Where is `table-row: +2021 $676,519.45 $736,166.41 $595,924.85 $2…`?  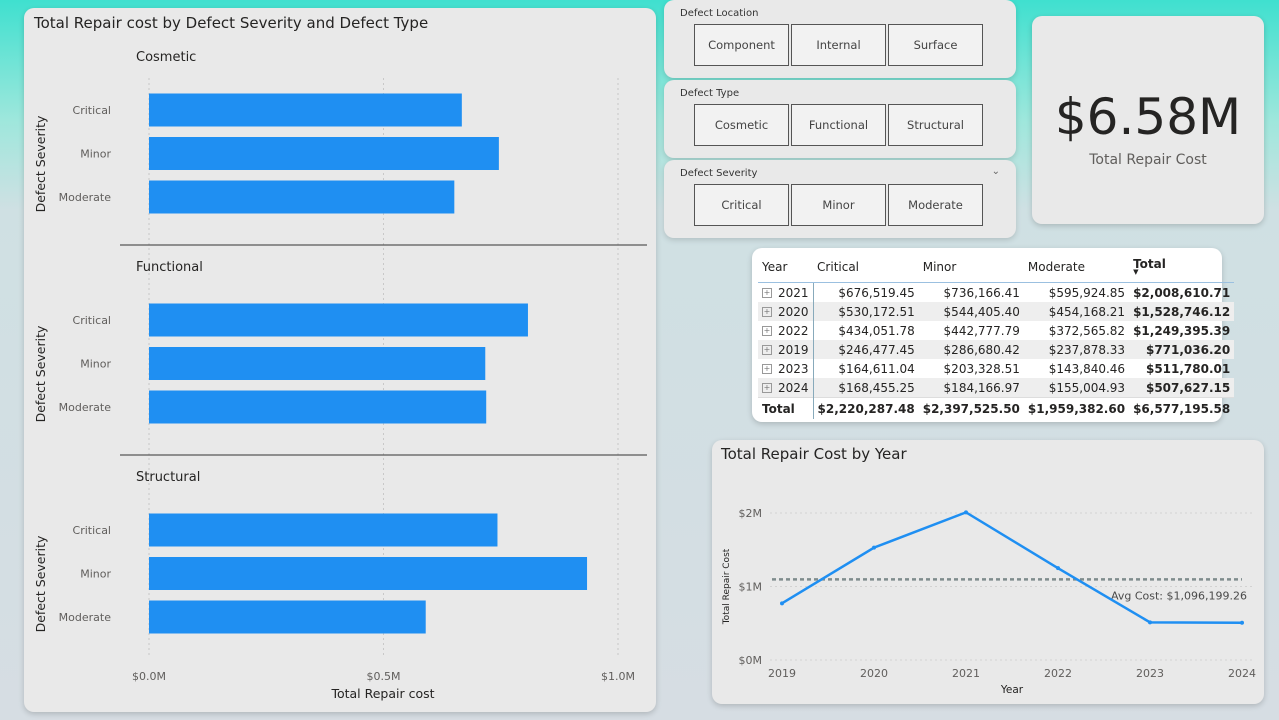 table-row: +2021 $676,519.45 $736,166.41 $595,924.85 $2… is located at coordinates (996, 292).